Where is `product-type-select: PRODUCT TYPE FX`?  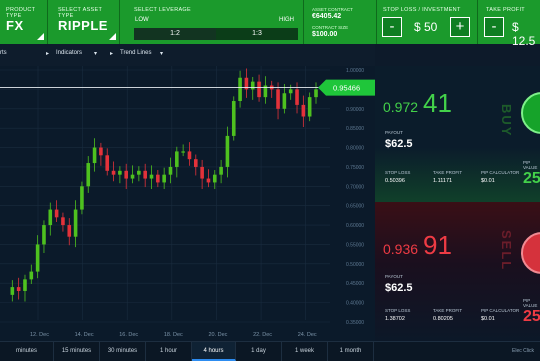 product-type-select: PRODUCT TYPE FX is located at coordinates (24, 22).